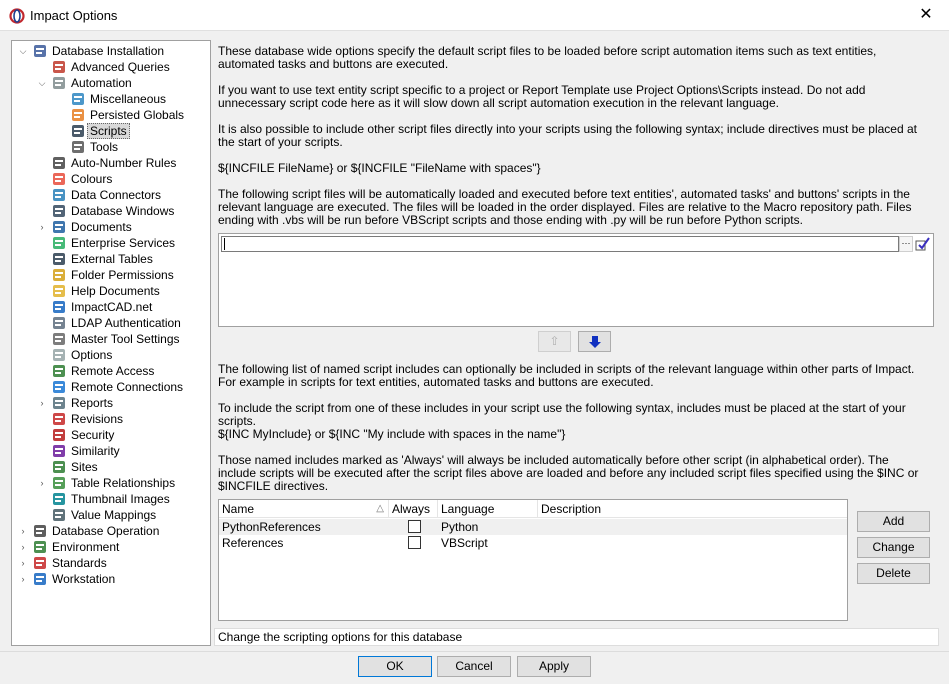 This screenshot has width=949, height=684. What do you see at coordinates (533, 543) in the screenshot?
I see `table-row: References VBScript` at bounding box center [533, 543].